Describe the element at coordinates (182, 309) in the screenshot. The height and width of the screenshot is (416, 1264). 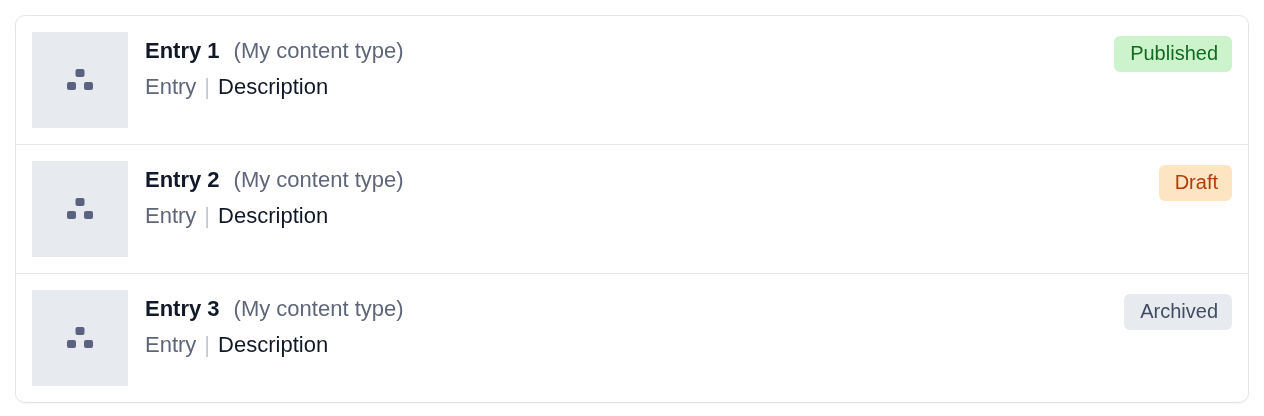
I see `entry-title: Entry 3` at that location.